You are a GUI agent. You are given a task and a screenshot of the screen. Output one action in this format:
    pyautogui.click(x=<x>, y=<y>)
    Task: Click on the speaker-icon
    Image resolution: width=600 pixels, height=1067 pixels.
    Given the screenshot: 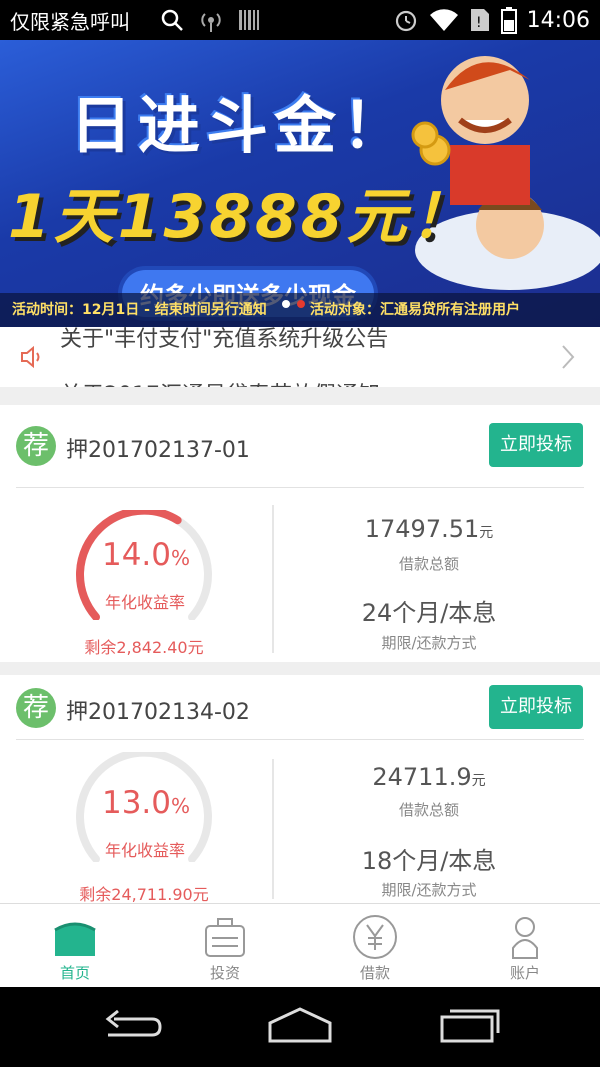 What is the action you would take?
    pyautogui.click(x=30, y=357)
    